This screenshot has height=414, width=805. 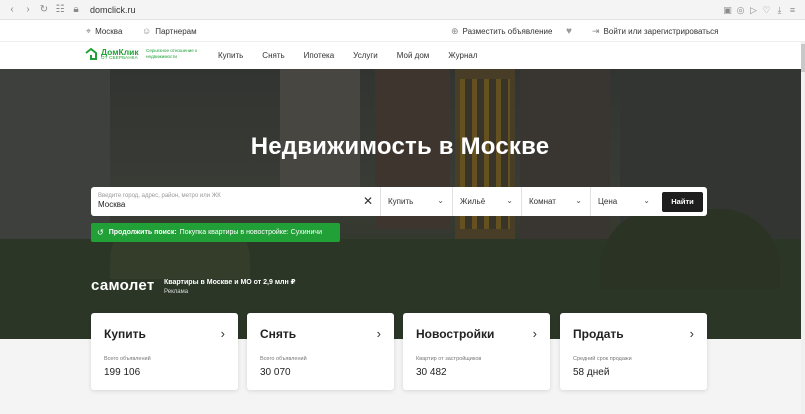 What do you see at coordinates (598, 334) in the screenshot?
I see `card-title: Продать` at bounding box center [598, 334].